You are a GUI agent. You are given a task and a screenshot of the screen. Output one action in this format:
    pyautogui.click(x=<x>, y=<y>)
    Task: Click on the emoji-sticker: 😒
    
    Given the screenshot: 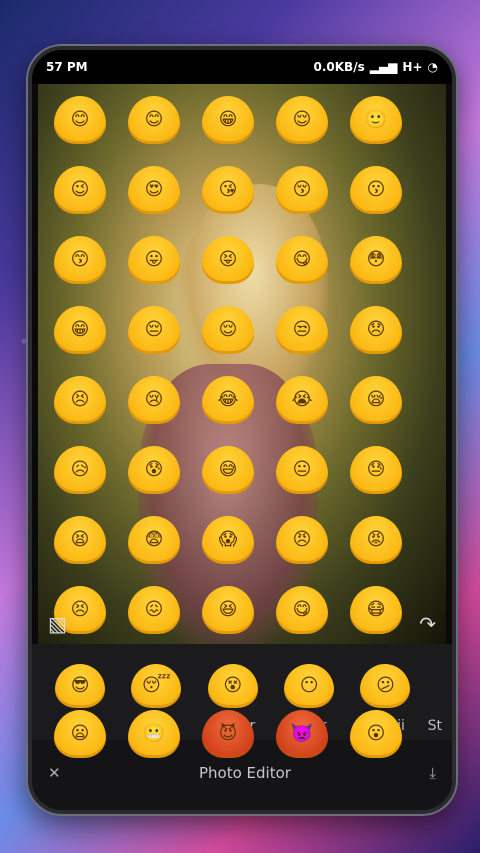 What is the action you would take?
    pyautogui.click(x=302, y=330)
    